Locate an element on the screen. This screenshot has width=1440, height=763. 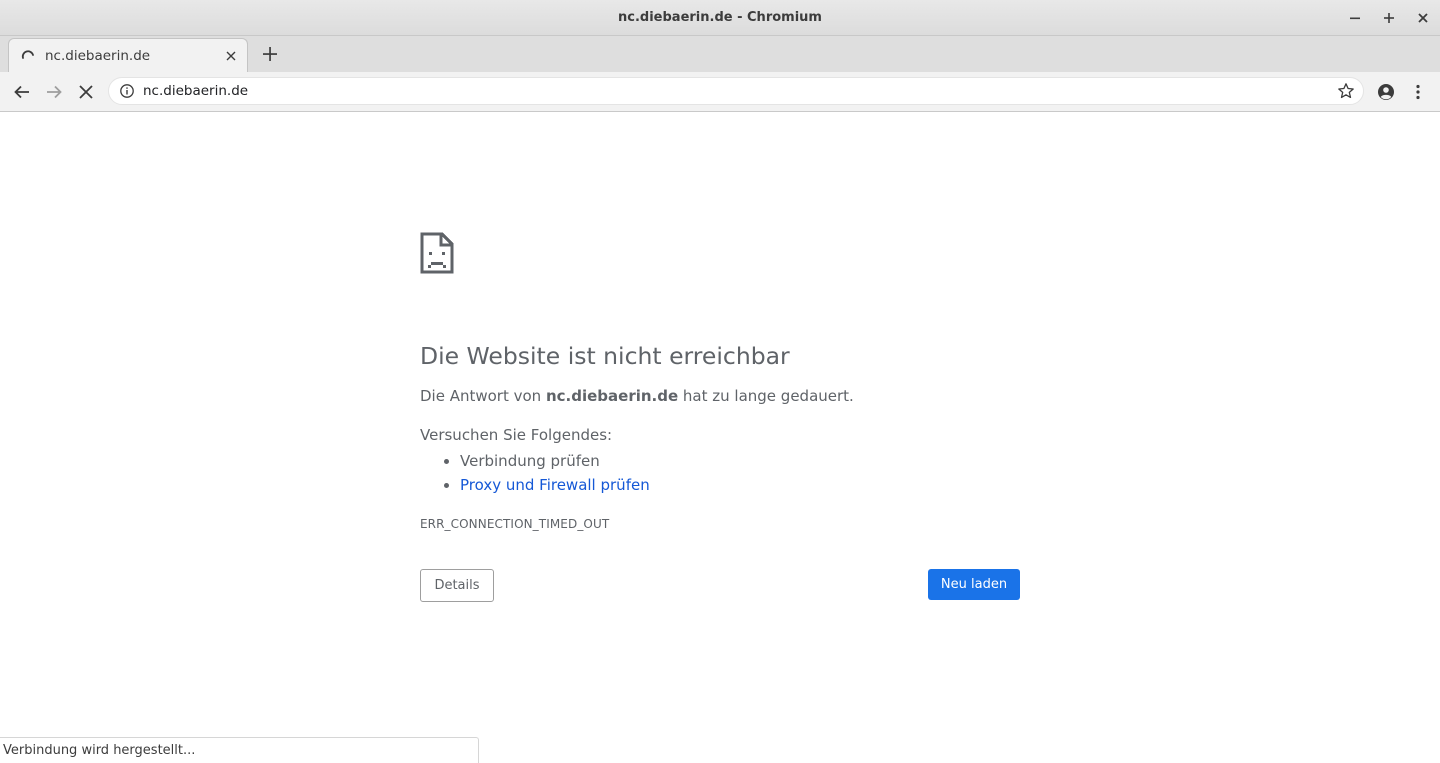
profile-button is located at coordinates (1386, 92).